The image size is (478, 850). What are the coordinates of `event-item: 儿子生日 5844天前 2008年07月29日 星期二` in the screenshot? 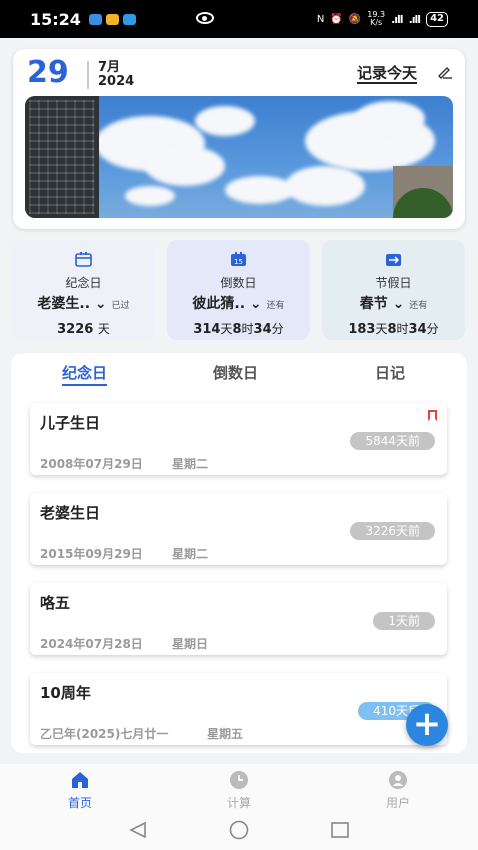 It's located at (238, 439).